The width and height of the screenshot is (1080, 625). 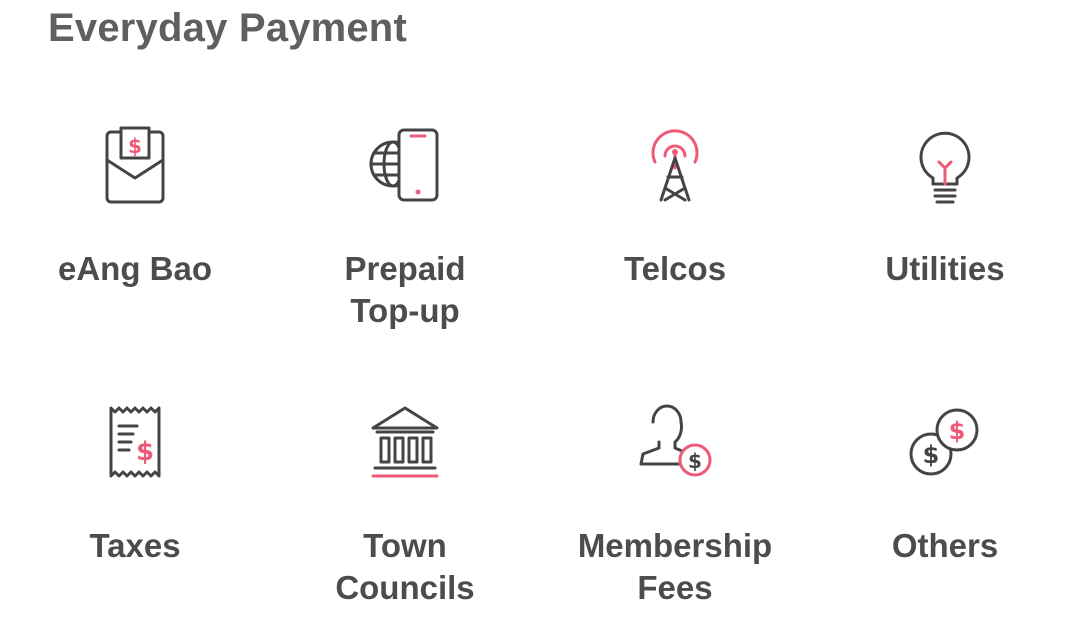 I want to click on category-label: Others, so click(x=945, y=545).